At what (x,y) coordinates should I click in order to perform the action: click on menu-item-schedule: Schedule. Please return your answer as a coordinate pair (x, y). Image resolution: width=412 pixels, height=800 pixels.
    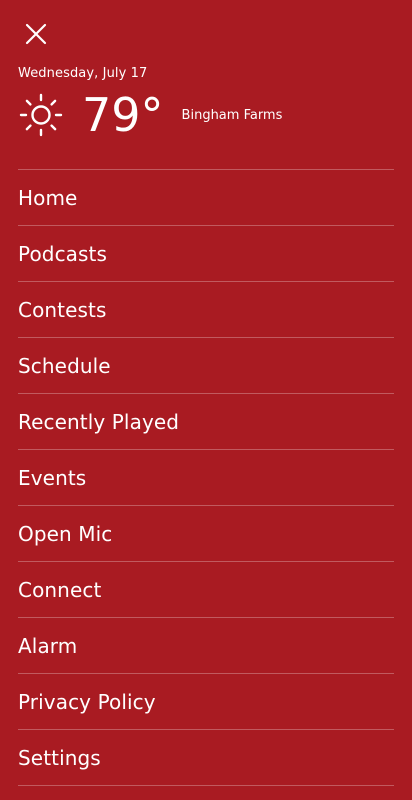
    Looking at the image, I should click on (206, 365).